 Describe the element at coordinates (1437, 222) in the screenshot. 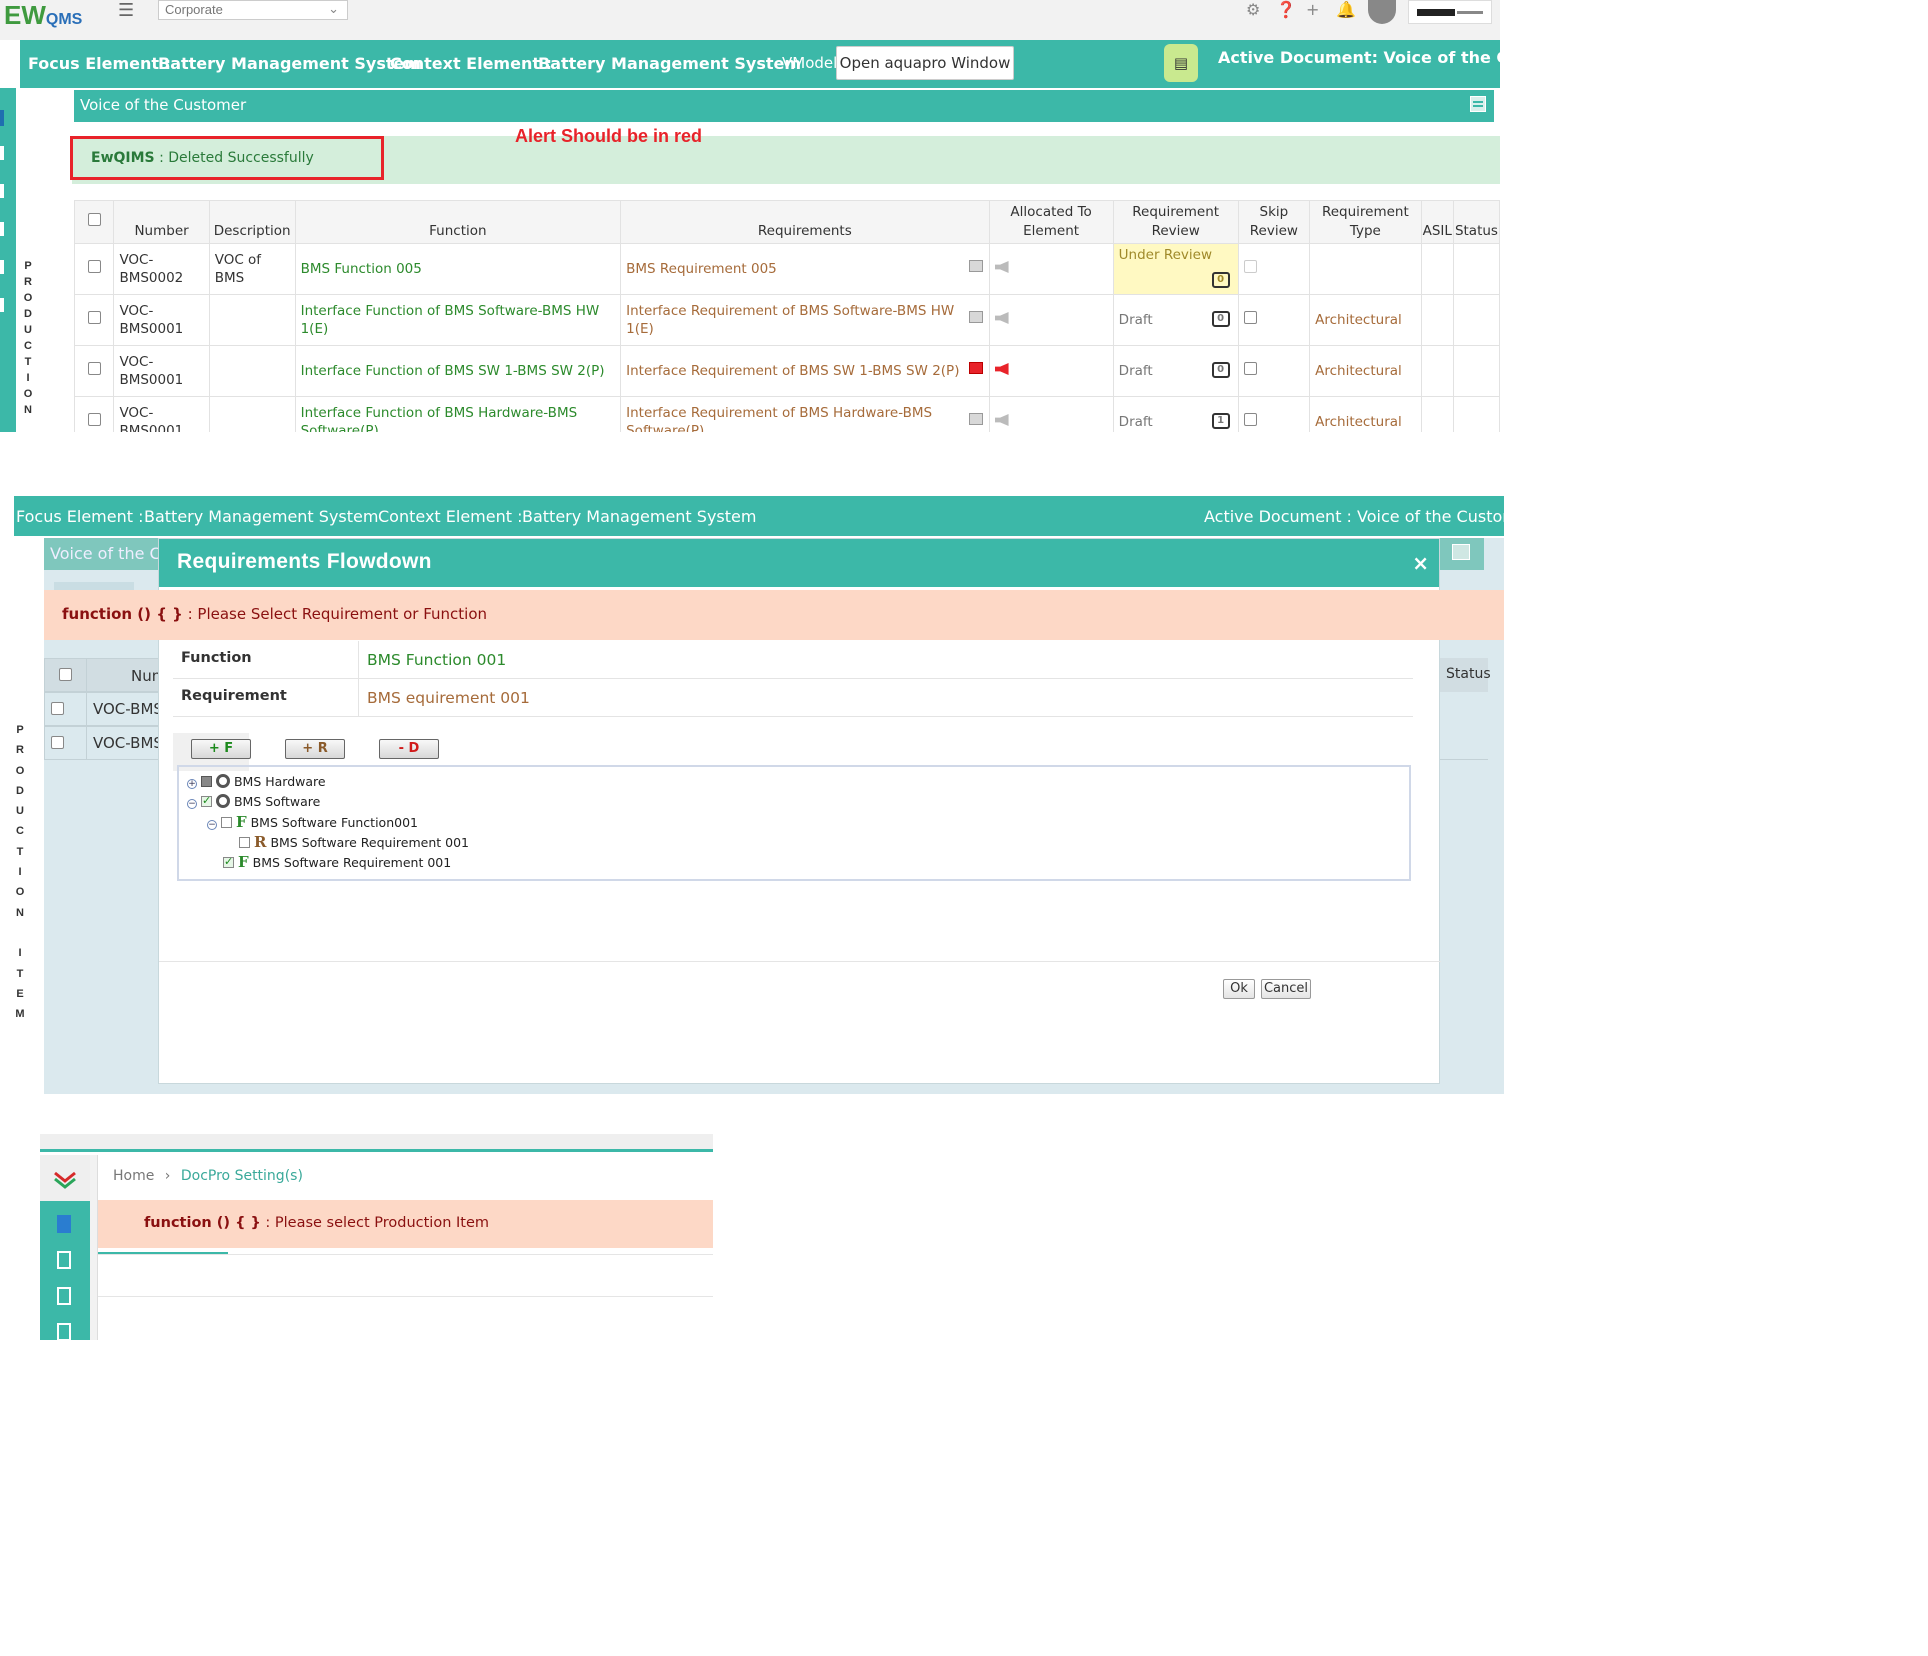

I see `col-asil: ASIL` at that location.